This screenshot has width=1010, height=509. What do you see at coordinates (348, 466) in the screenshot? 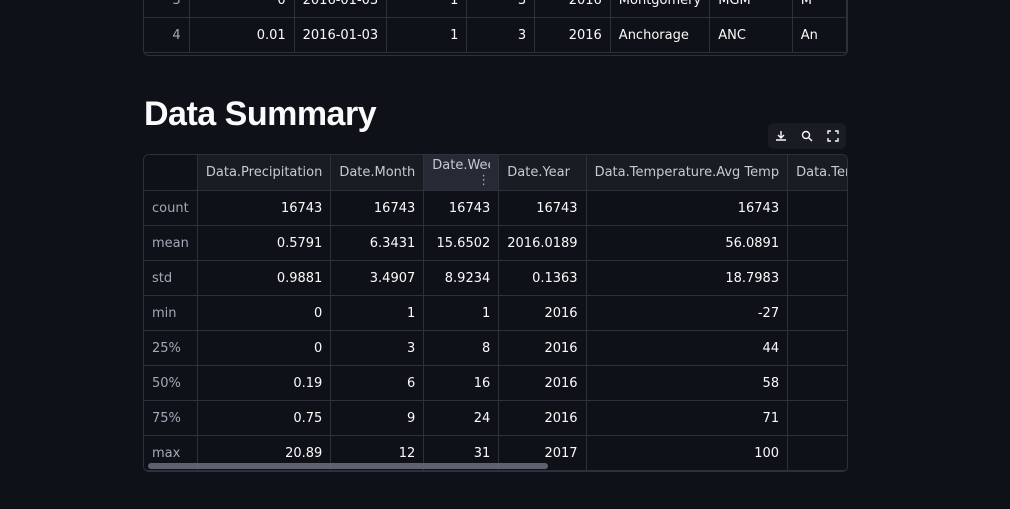
I see `horizontal-scrollbar` at bounding box center [348, 466].